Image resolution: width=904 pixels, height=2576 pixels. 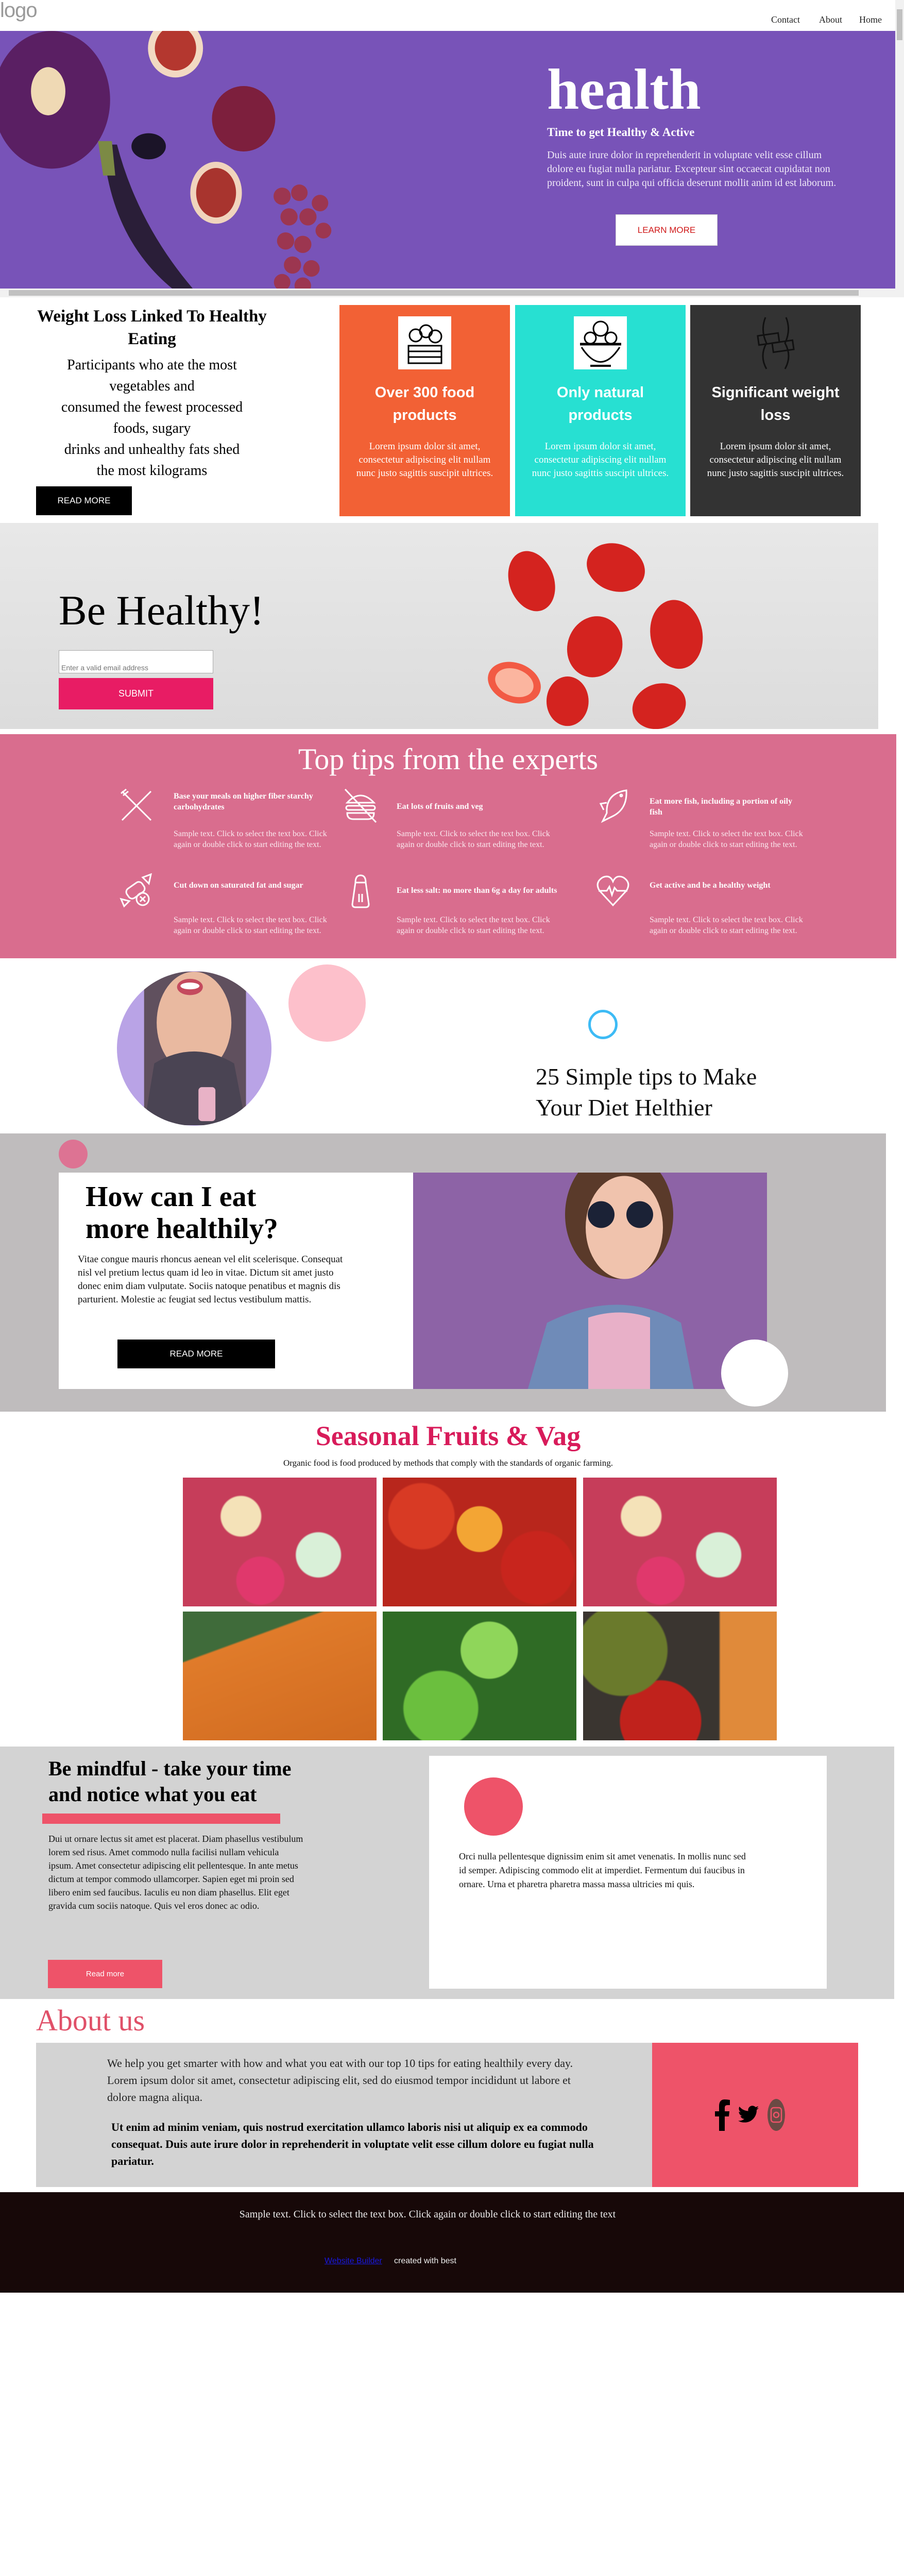 I want to click on submit-button: SUBMIT, so click(x=136, y=693).